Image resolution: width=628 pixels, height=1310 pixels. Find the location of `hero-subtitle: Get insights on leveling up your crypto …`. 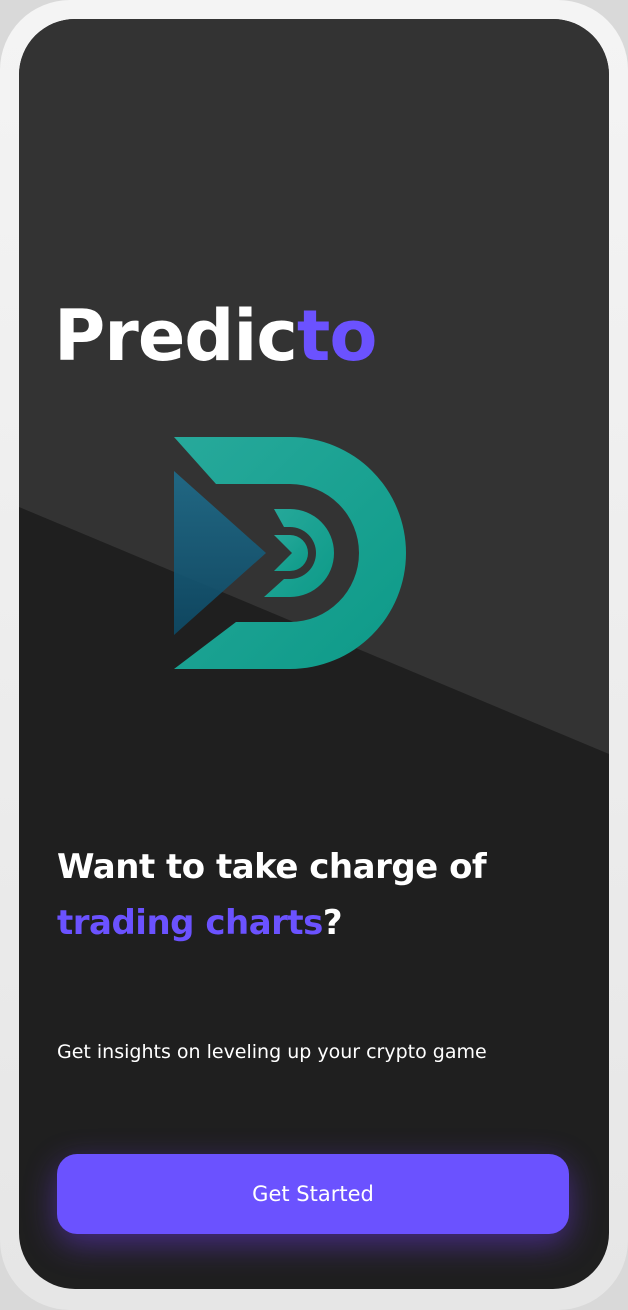

hero-subtitle: Get insights on leveling up your crypto … is located at coordinates (272, 1052).